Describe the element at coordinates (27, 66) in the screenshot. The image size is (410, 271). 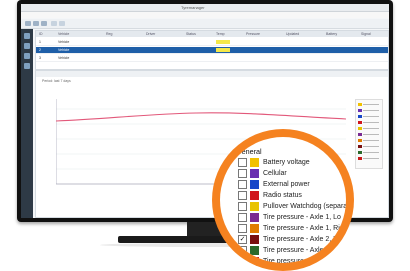
I see `nav-settings-icon` at that location.